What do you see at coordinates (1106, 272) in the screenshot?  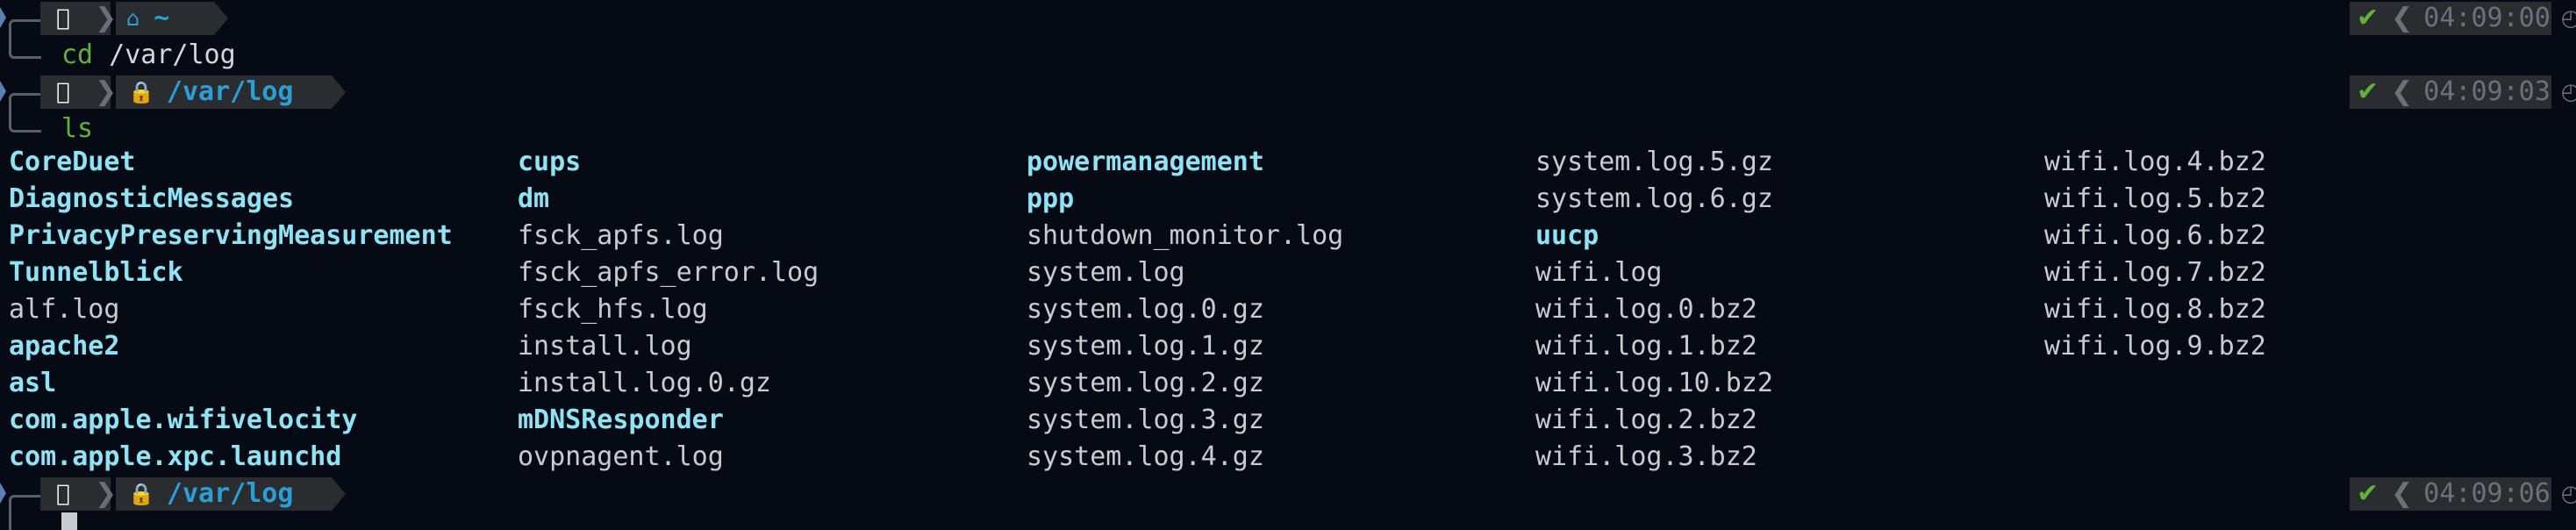 I see `file-entry: system.log` at bounding box center [1106, 272].